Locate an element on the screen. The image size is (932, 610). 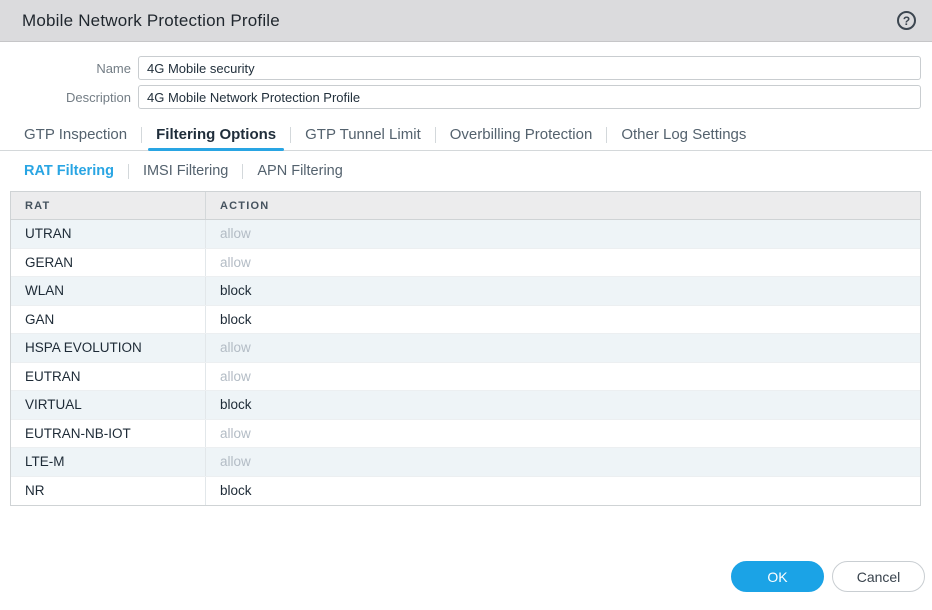
table-row: EUTRAN allow is located at coordinates (465, 376).